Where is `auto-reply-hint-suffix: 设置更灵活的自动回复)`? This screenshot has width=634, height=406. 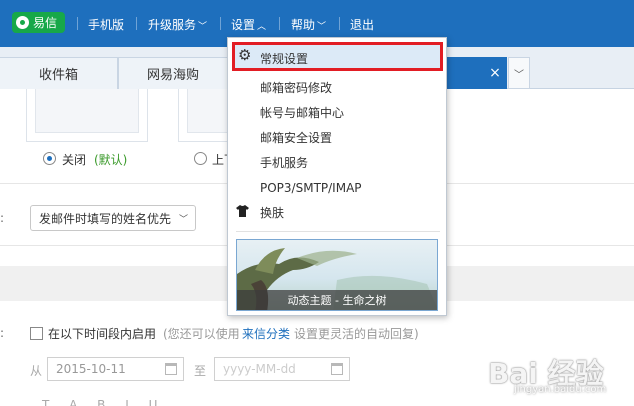
auto-reply-hint-suffix: 设置更灵活的自动回复) is located at coordinates (356, 334).